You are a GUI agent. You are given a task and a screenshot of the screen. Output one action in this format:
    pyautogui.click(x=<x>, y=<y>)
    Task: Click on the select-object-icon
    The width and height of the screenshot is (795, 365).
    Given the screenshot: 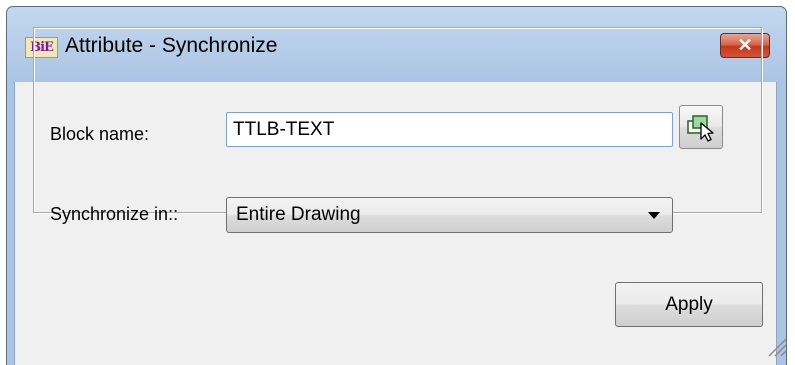 What is the action you would take?
    pyautogui.click(x=700, y=128)
    